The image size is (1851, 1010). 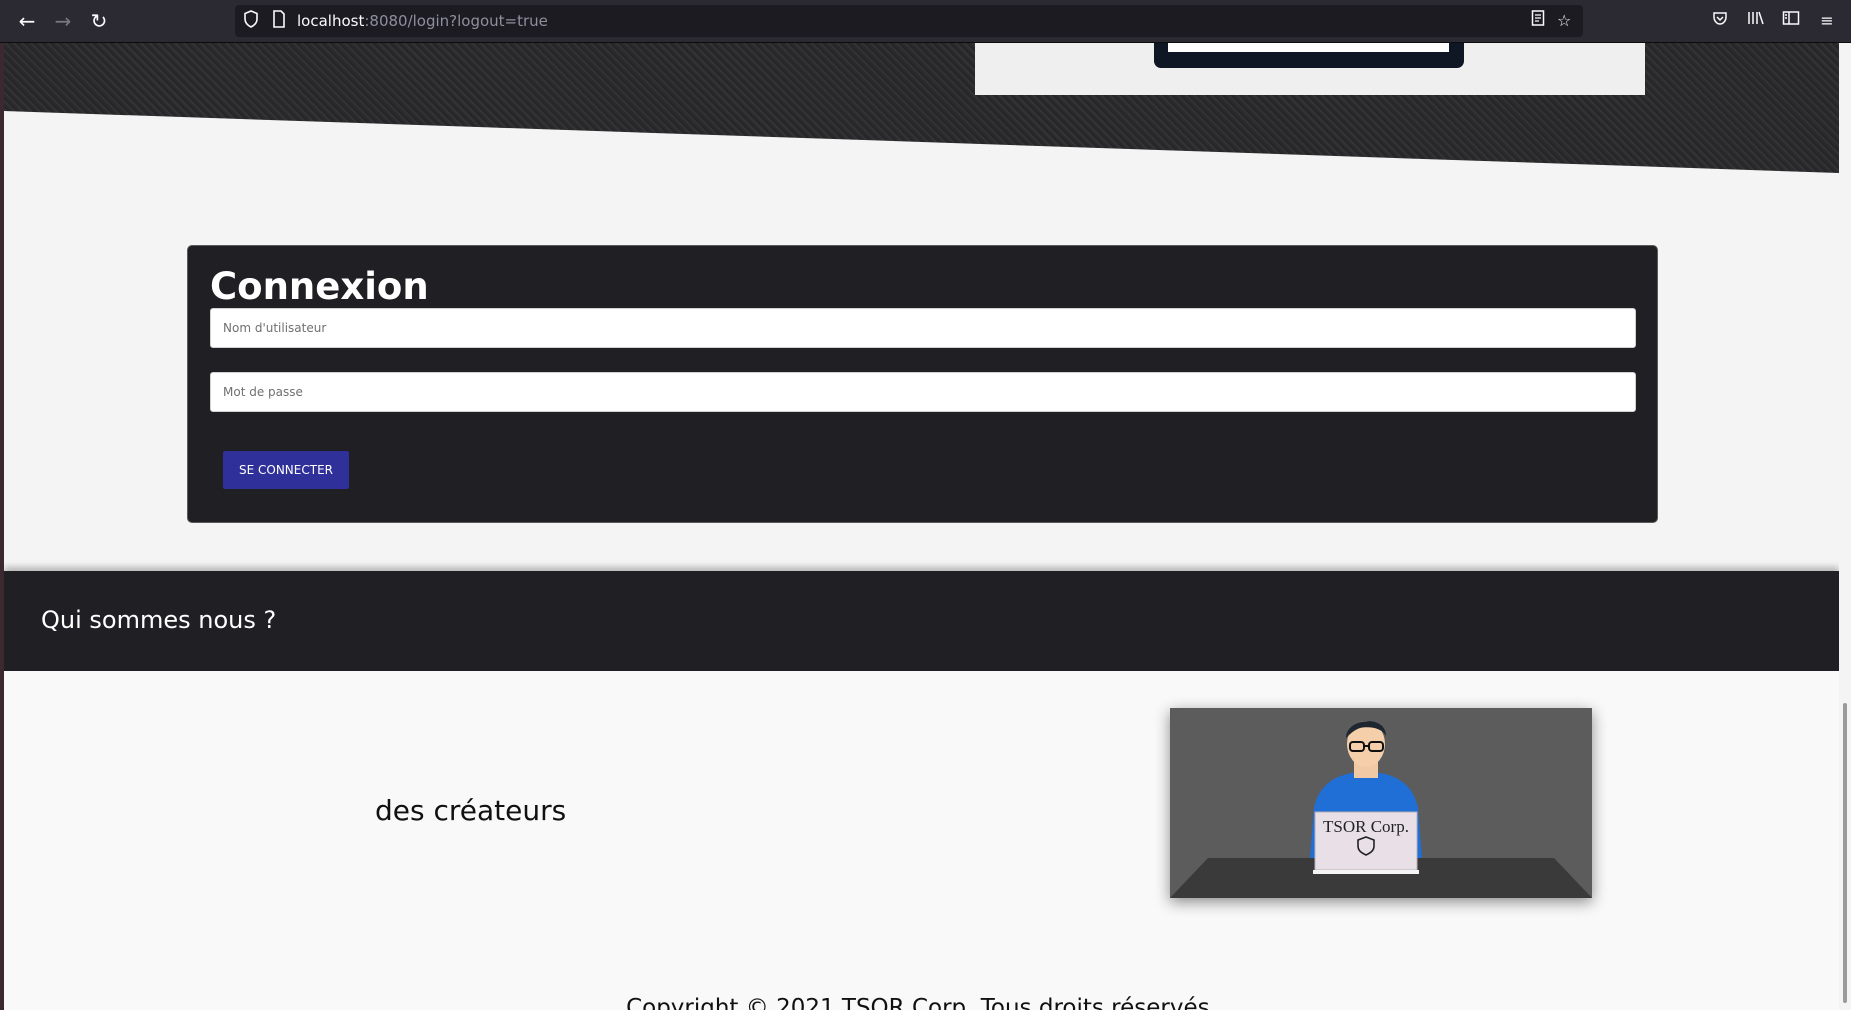 I want to click on reload-icon: ↻, so click(x=99, y=21).